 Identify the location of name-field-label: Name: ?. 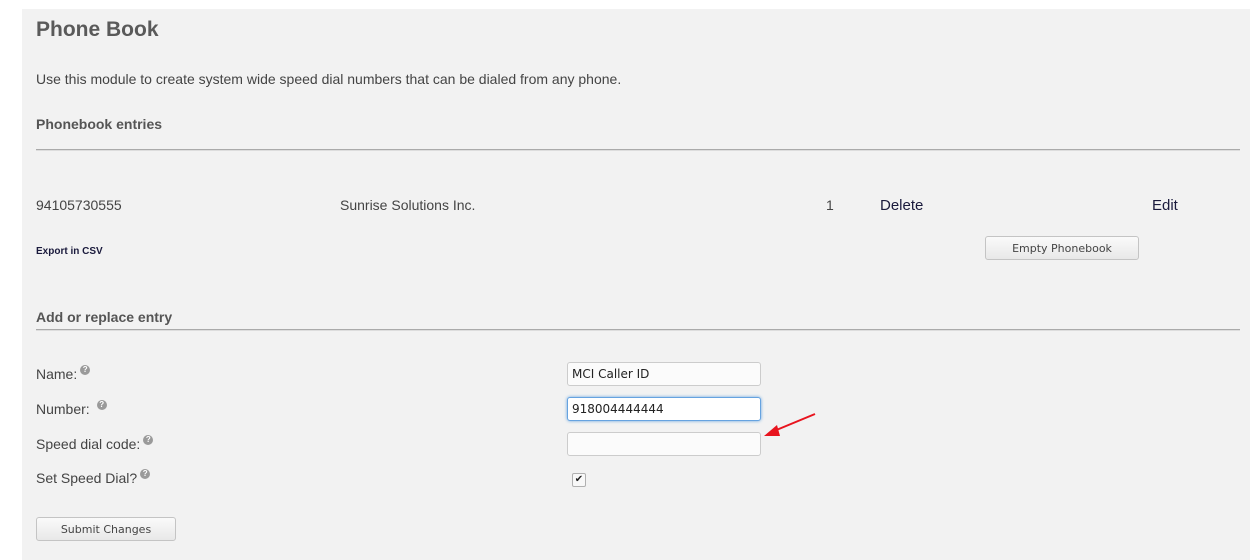
(63, 373).